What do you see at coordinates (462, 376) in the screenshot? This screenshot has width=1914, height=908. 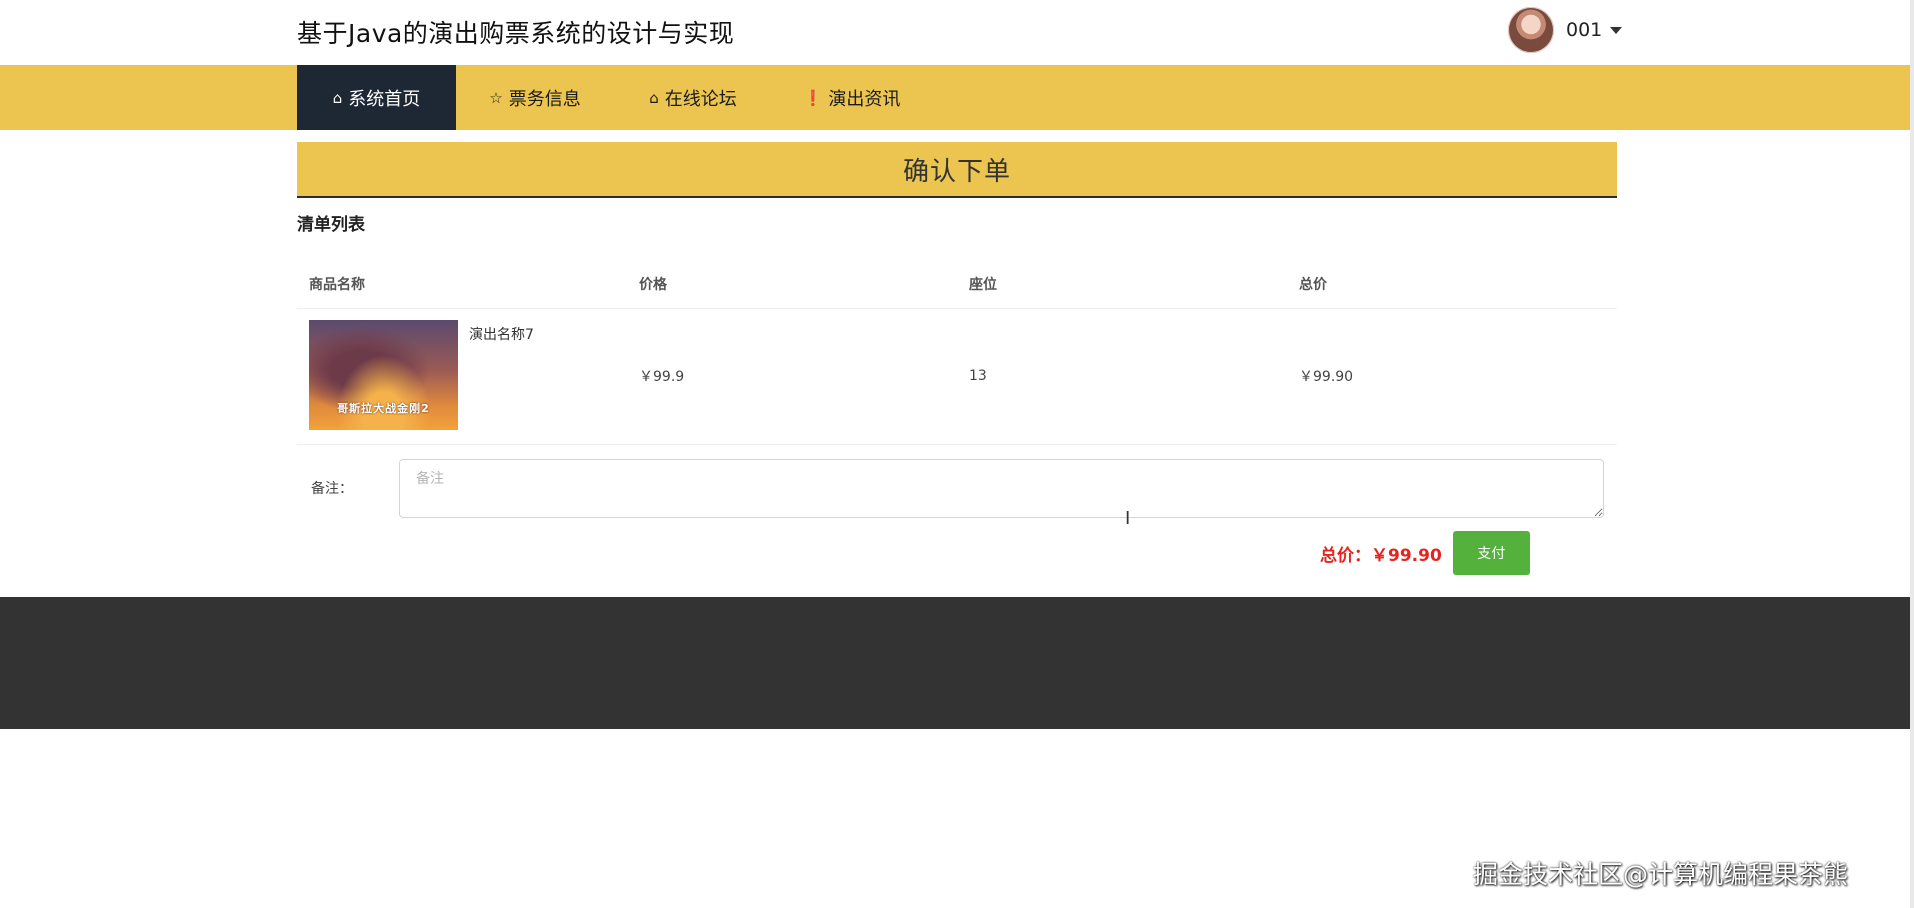 I see `product-cell: 哥斯拉大战金刚2 演出名称7` at bounding box center [462, 376].